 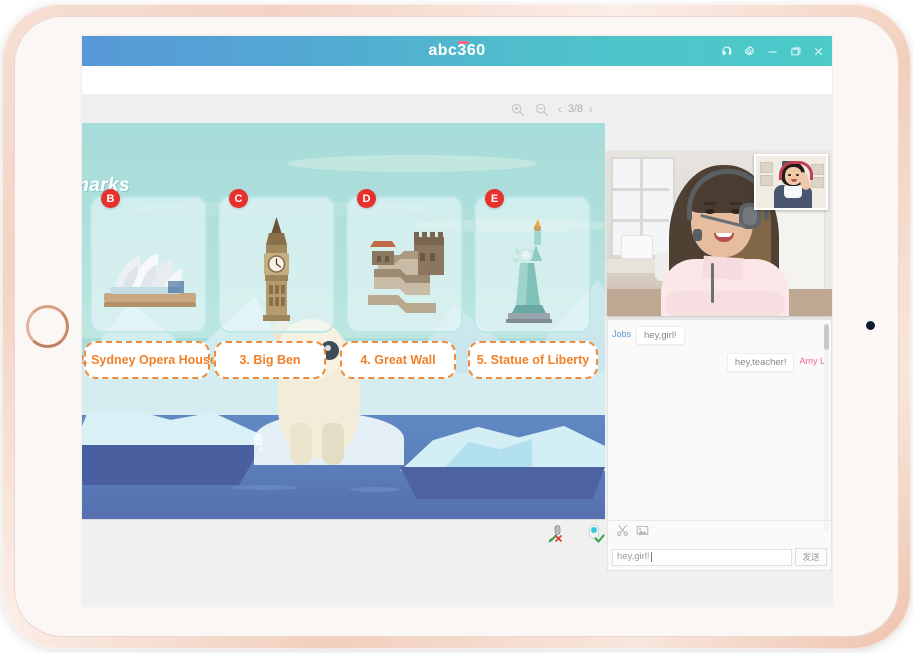 What do you see at coordinates (595, 533) in the screenshot?
I see `speaker-toggle` at bounding box center [595, 533].